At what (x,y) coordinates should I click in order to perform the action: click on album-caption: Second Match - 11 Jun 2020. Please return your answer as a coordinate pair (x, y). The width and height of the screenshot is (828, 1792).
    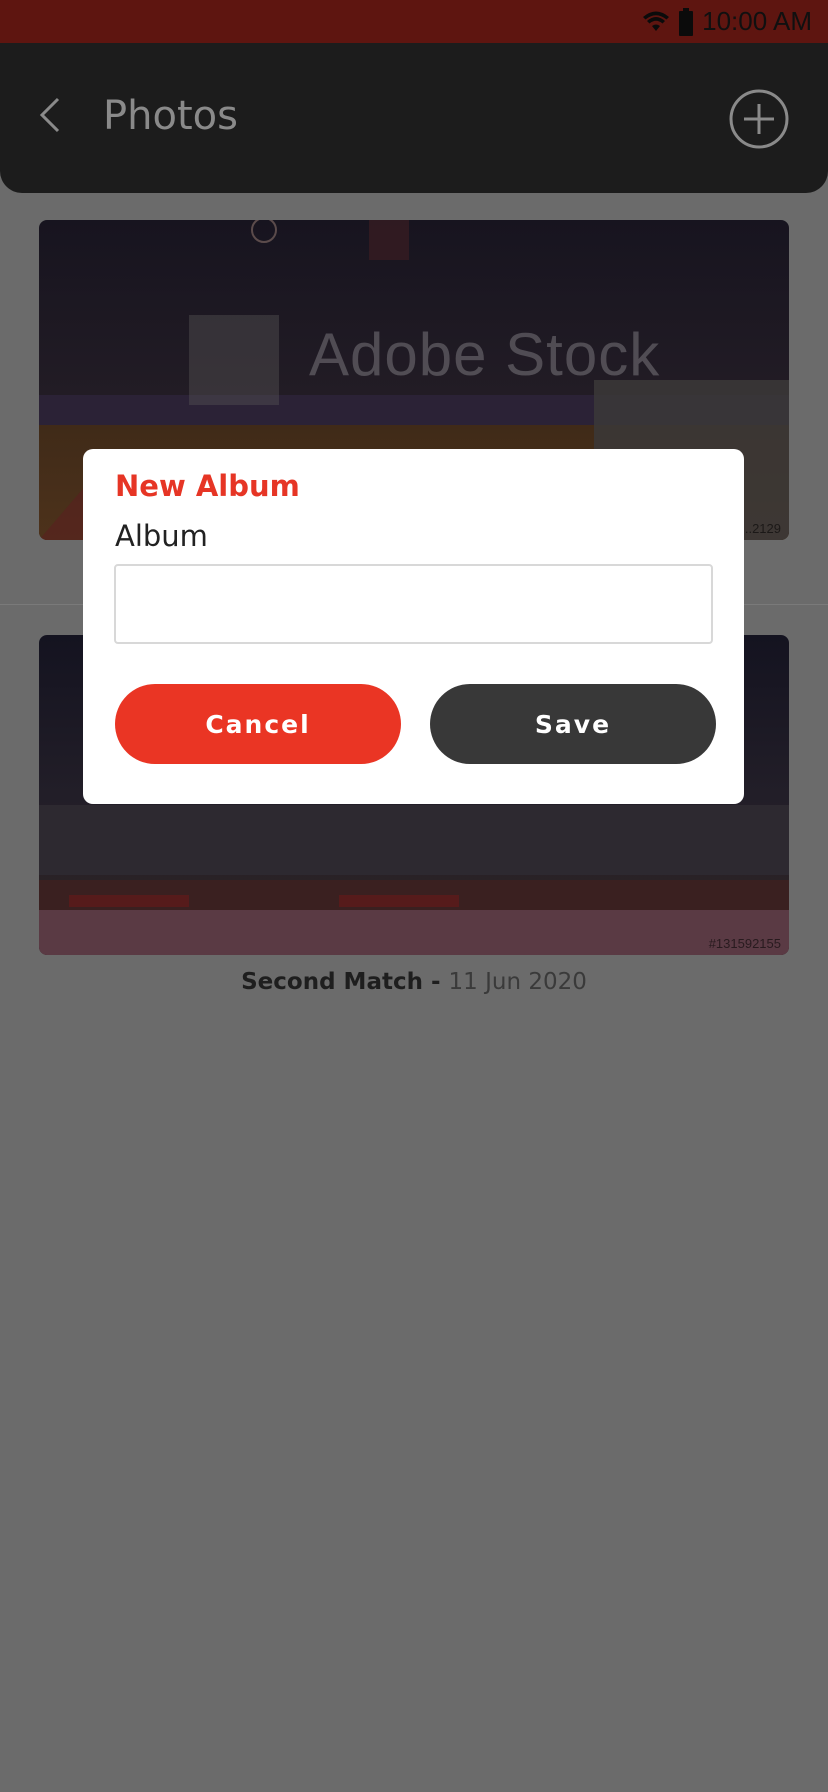
    Looking at the image, I should click on (414, 982).